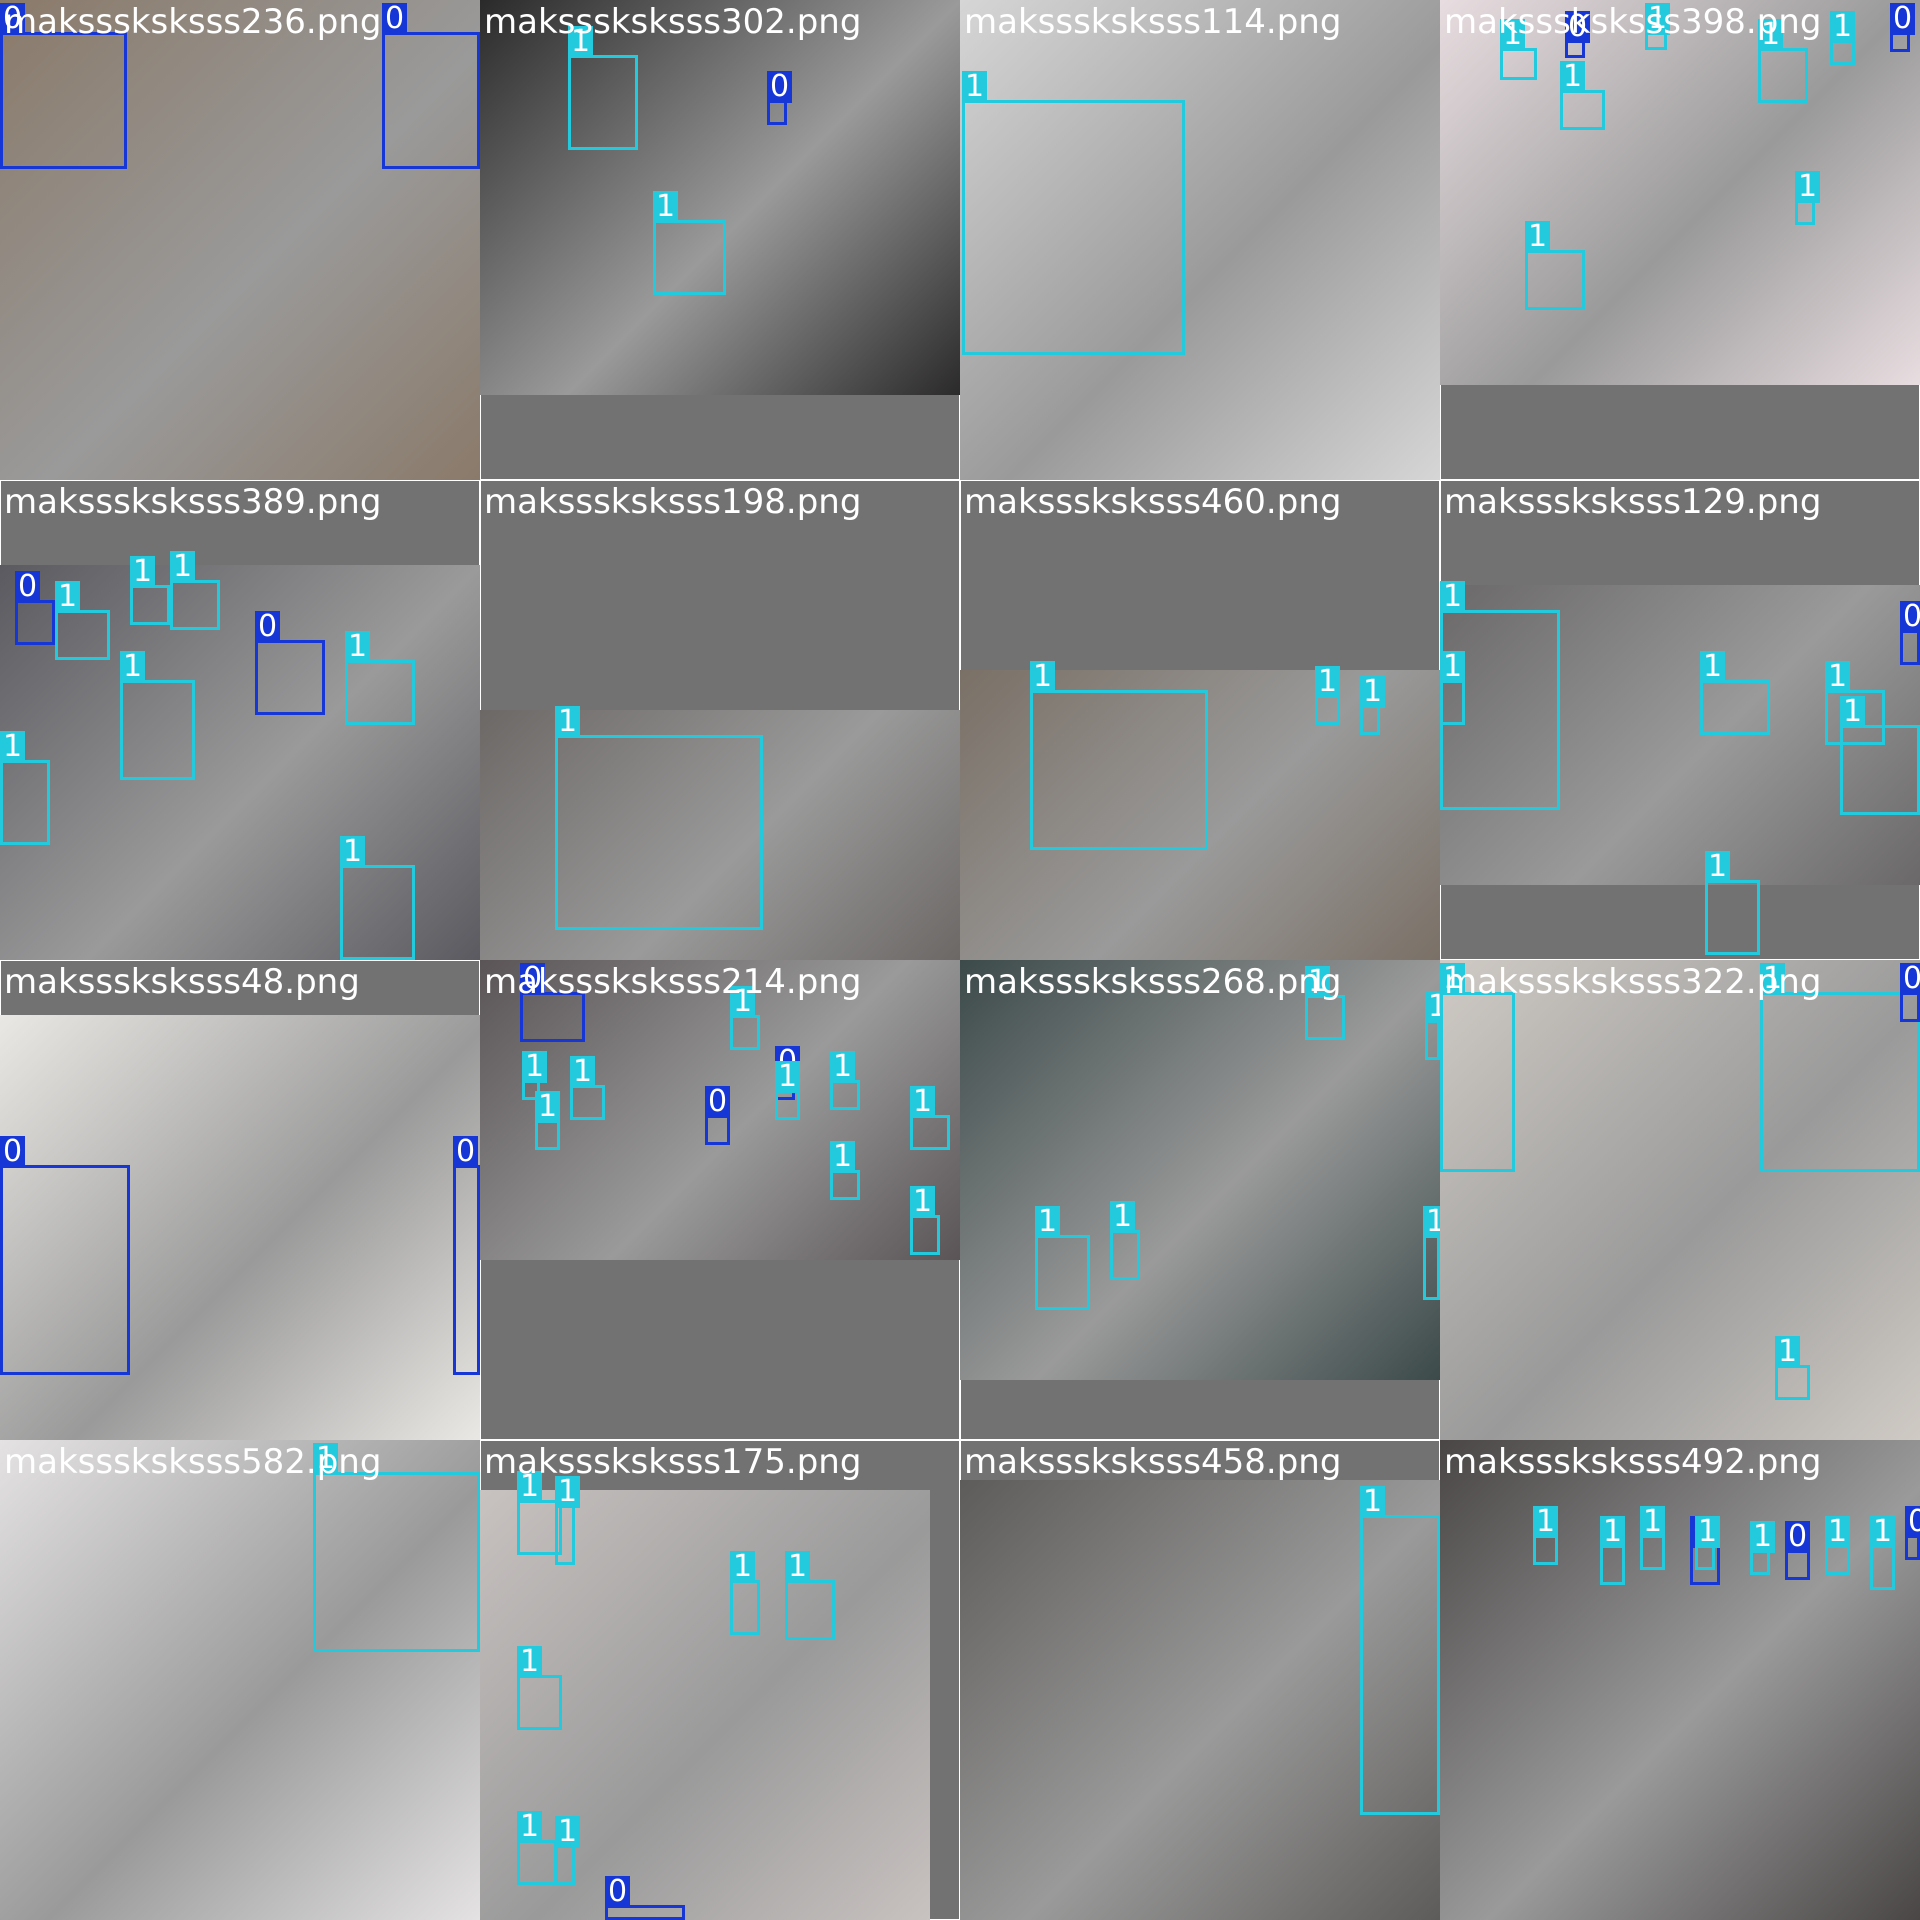 This screenshot has height=1920, width=1920. I want to click on tile-filename-label: maksssksksss268.png, so click(1153, 982).